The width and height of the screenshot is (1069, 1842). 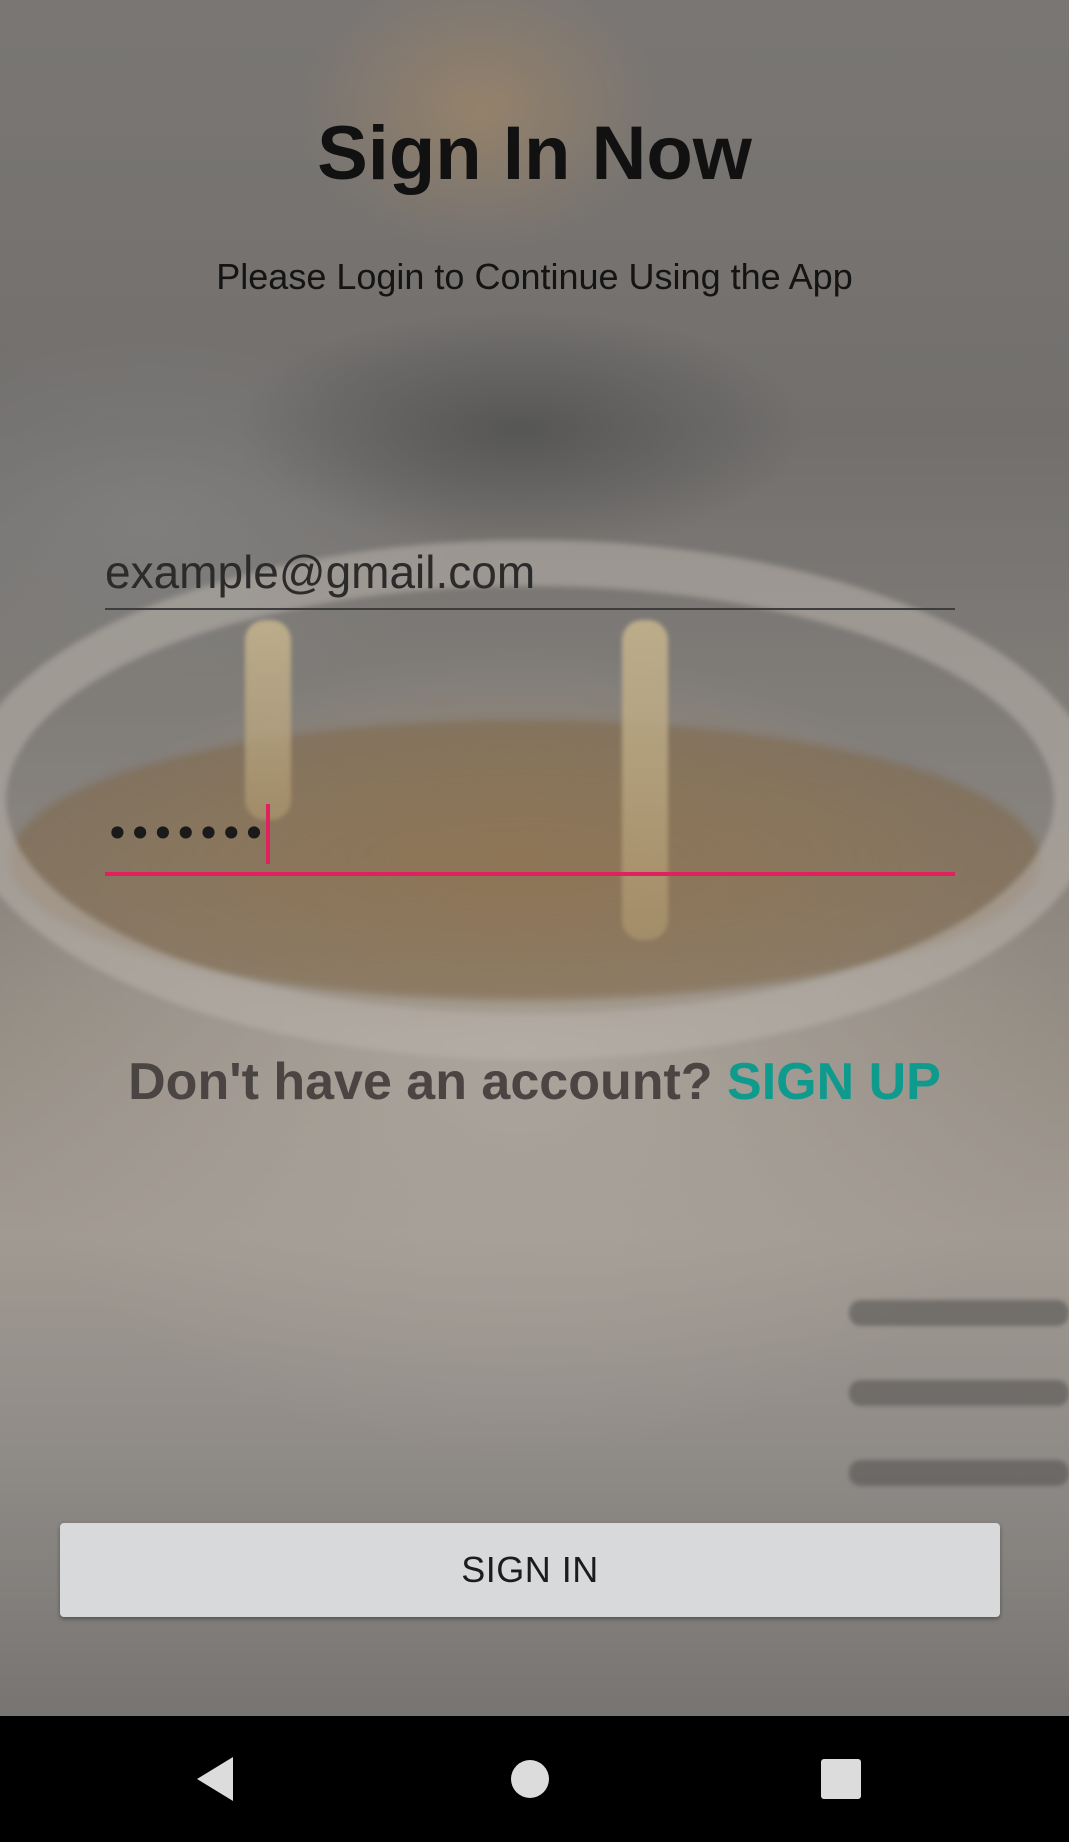 I want to click on signin-button: SIGN IN, so click(x=530, y=1570).